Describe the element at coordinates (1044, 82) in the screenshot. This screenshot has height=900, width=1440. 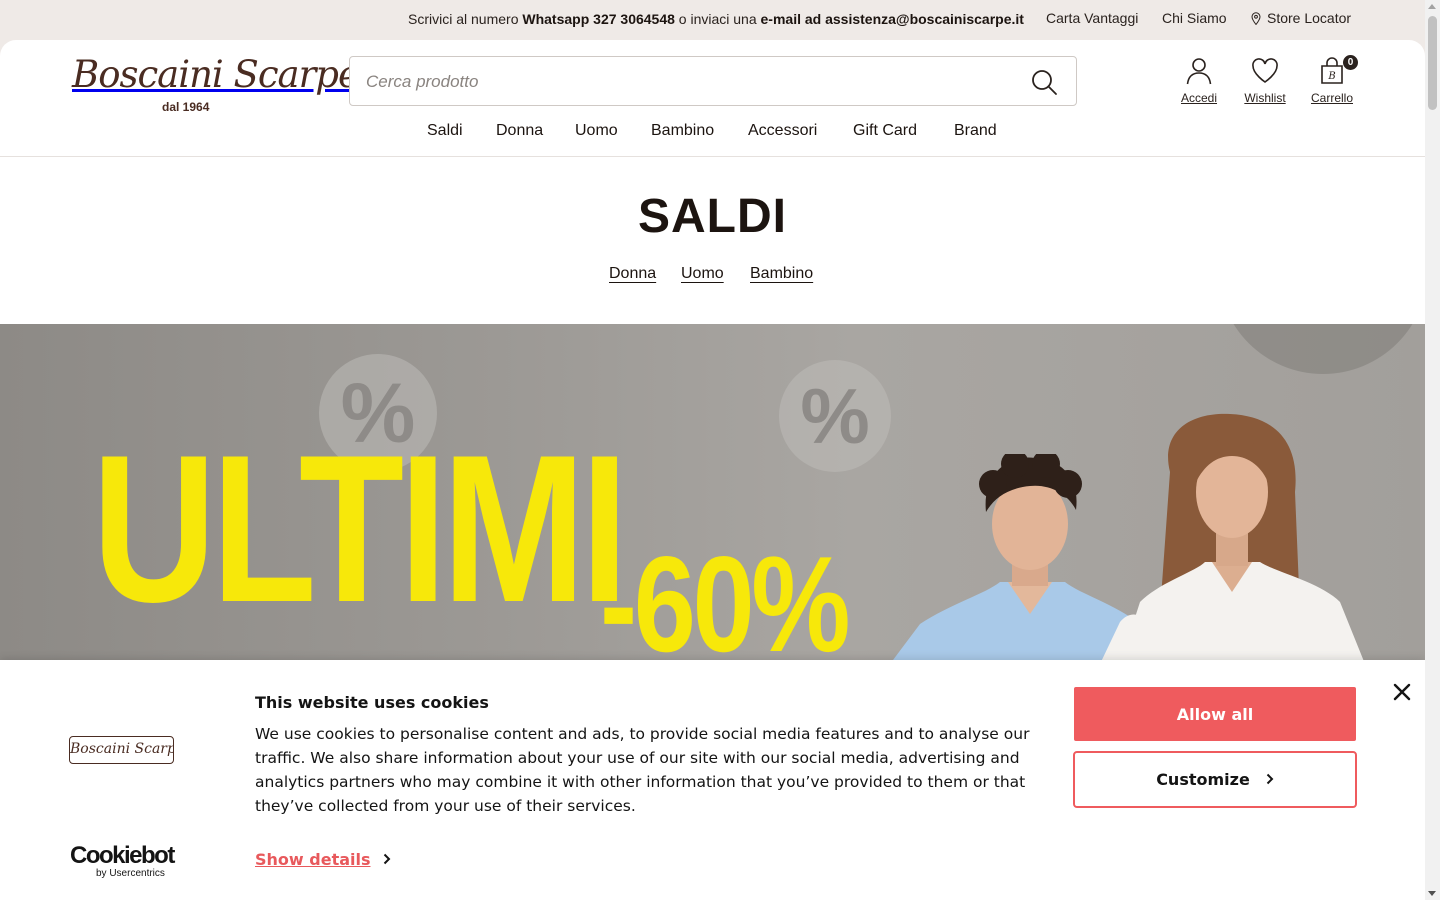
I see `search-icon` at that location.